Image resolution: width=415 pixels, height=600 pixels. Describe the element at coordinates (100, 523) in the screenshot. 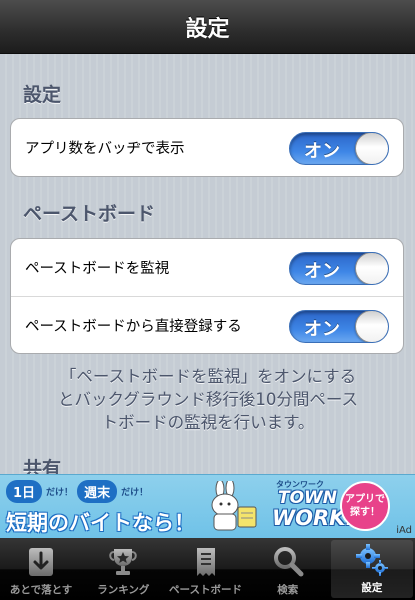

I see `ad-headline: 短期のバイトなら！` at that location.